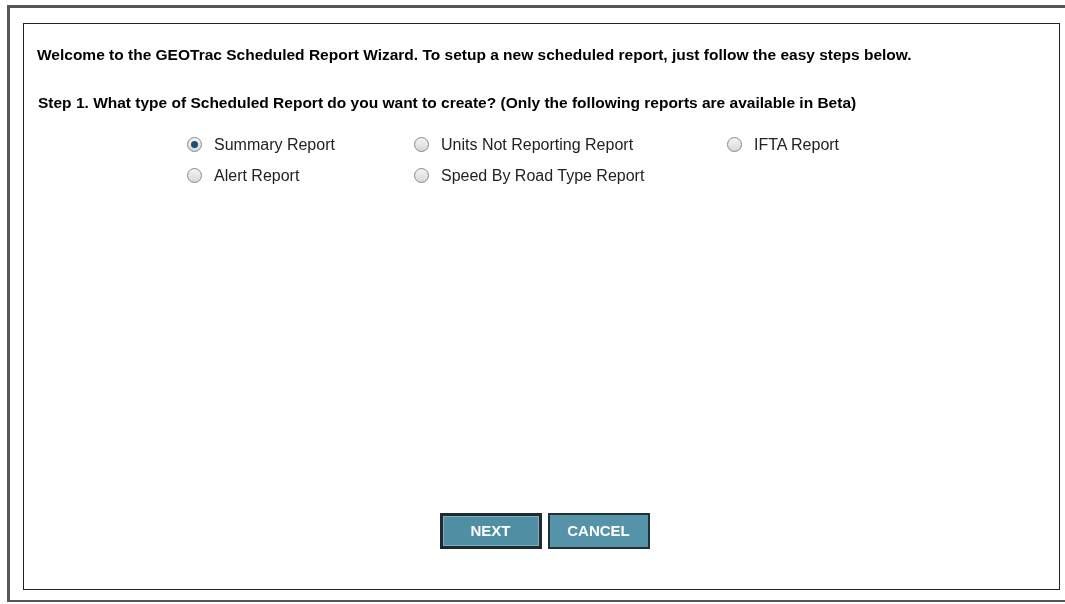 This screenshot has height=604, width=1065. What do you see at coordinates (537, 144) in the screenshot?
I see `option-label: Units Not Reporting Report` at bounding box center [537, 144].